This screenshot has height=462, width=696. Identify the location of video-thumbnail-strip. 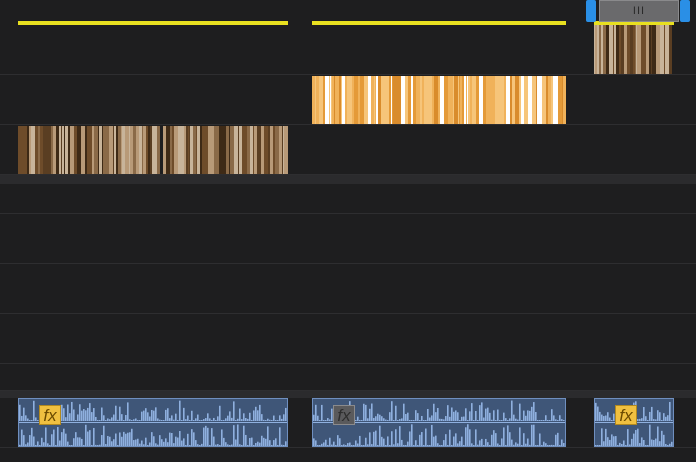
(633, 49).